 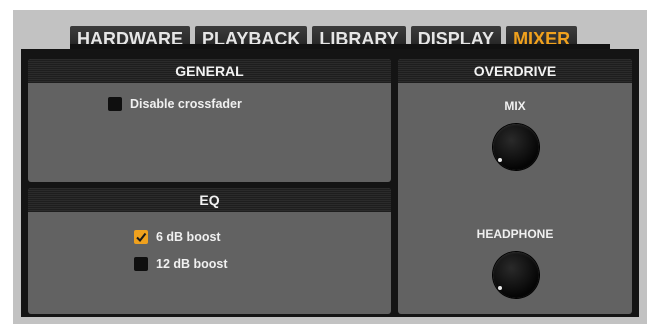 What do you see at coordinates (188, 237) in the screenshot?
I see `six-db-boost-label: 6 dB boost` at bounding box center [188, 237].